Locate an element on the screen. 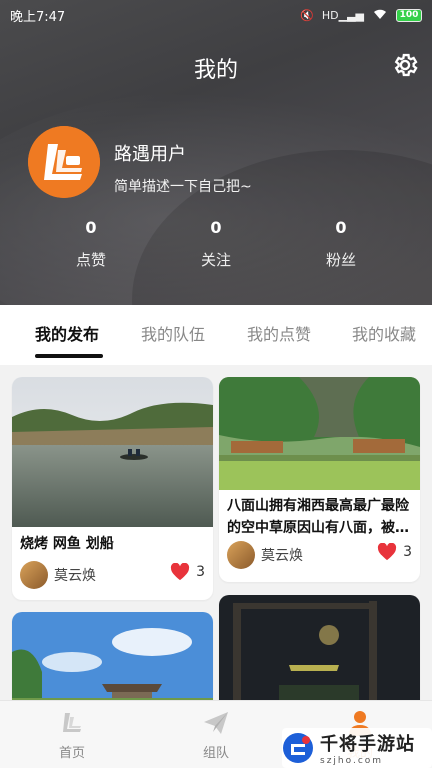  post-card: 烧烤 网鱼 划船 莫云焕 3 is located at coordinates (112, 488).